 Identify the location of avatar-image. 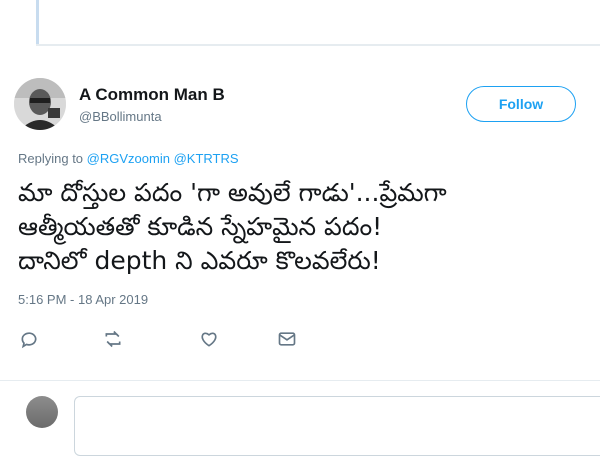
(40, 104).